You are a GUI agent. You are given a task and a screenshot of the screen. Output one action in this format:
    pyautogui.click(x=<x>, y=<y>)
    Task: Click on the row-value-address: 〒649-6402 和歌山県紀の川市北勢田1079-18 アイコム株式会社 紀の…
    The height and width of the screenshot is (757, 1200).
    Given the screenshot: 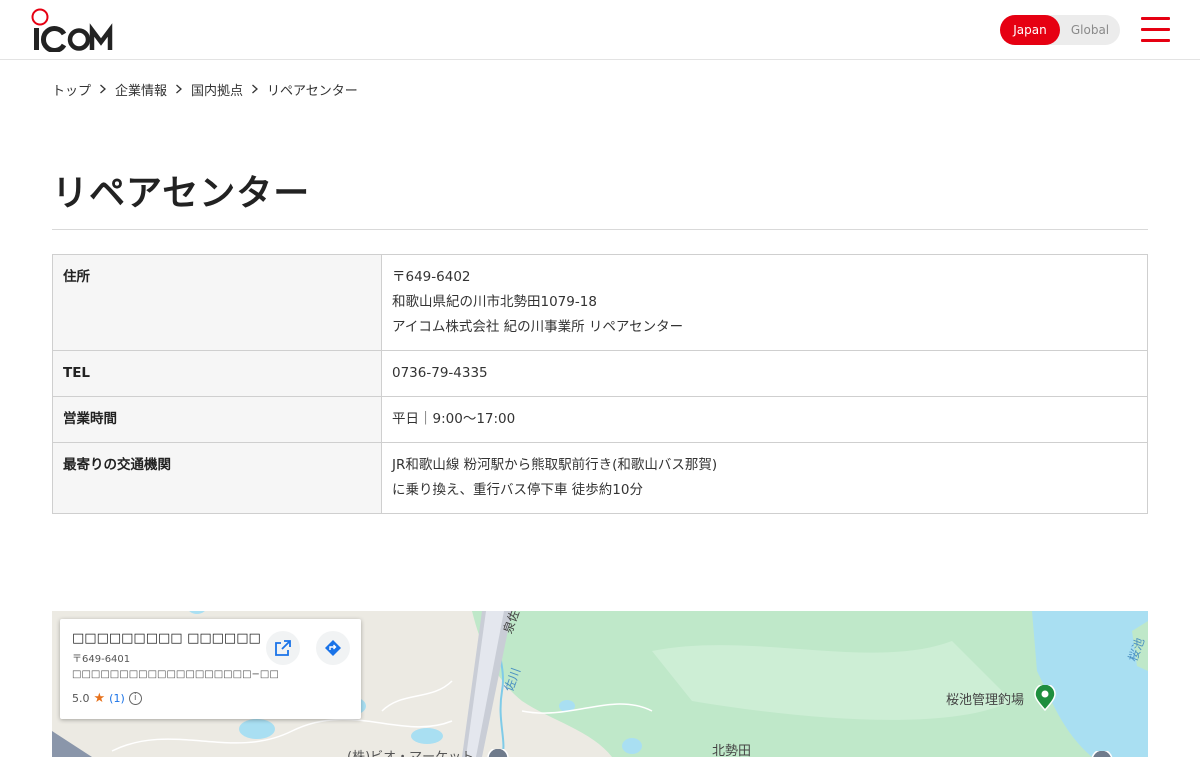 What is the action you would take?
    pyautogui.click(x=764, y=302)
    